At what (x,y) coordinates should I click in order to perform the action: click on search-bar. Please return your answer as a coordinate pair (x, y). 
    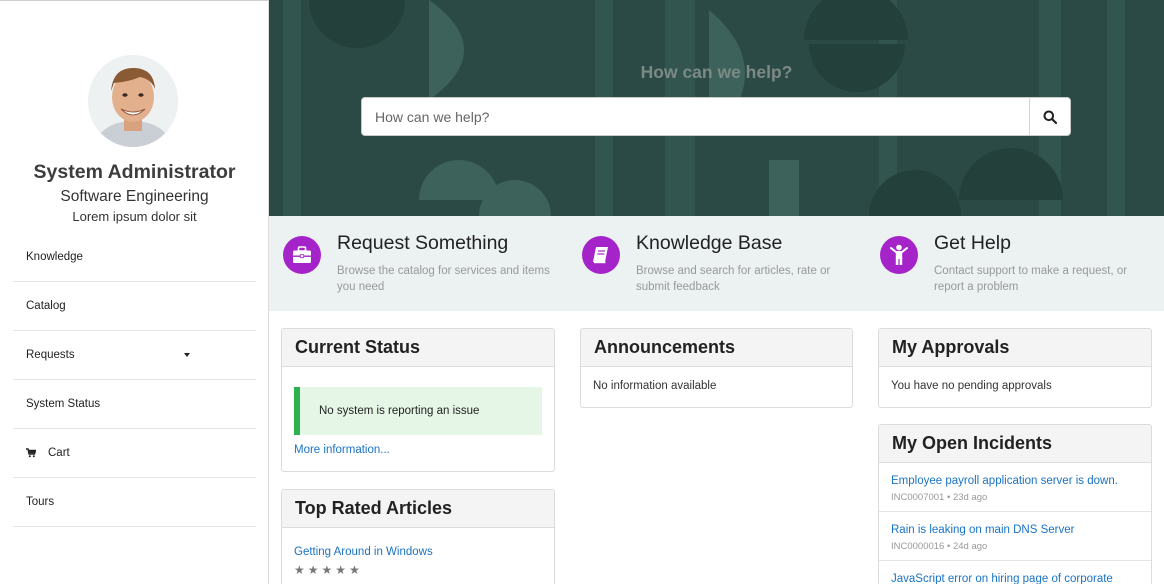
    Looking at the image, I should click on (716, 116).